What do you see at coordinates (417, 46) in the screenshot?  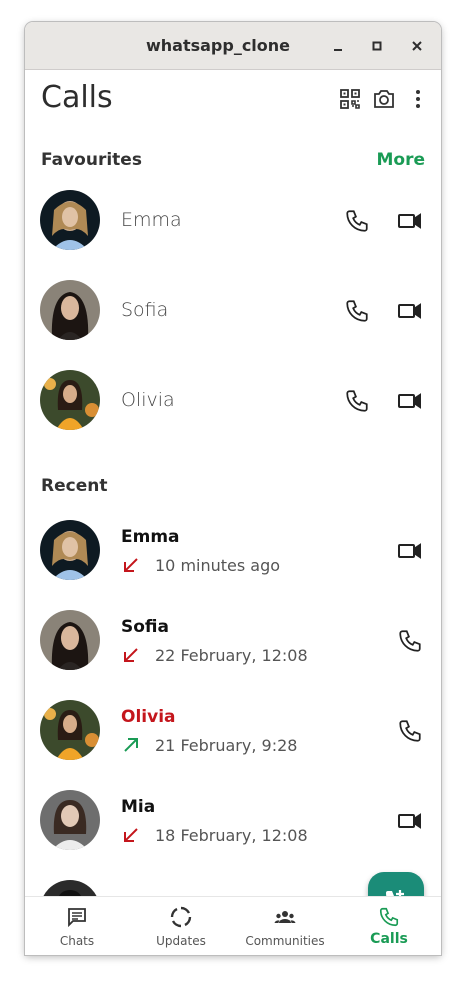 I see `close-button` at bounding box center [417, 46].